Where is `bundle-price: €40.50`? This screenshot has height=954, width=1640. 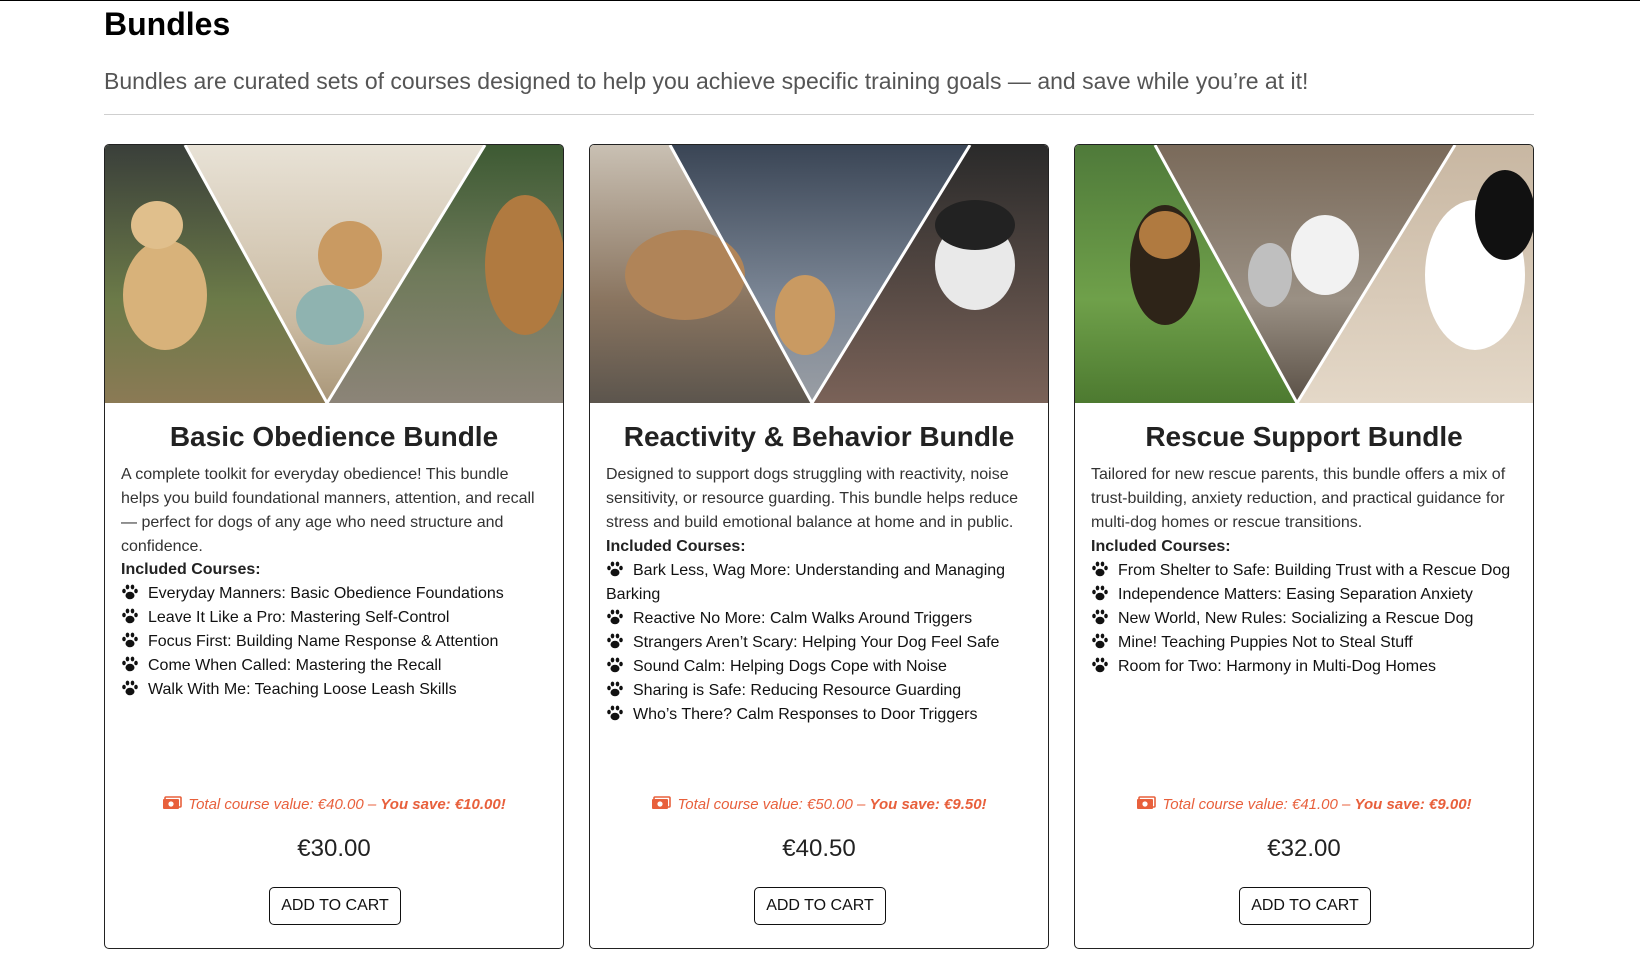 bundle-price: €40.50 is located at coordinates (819, 848).